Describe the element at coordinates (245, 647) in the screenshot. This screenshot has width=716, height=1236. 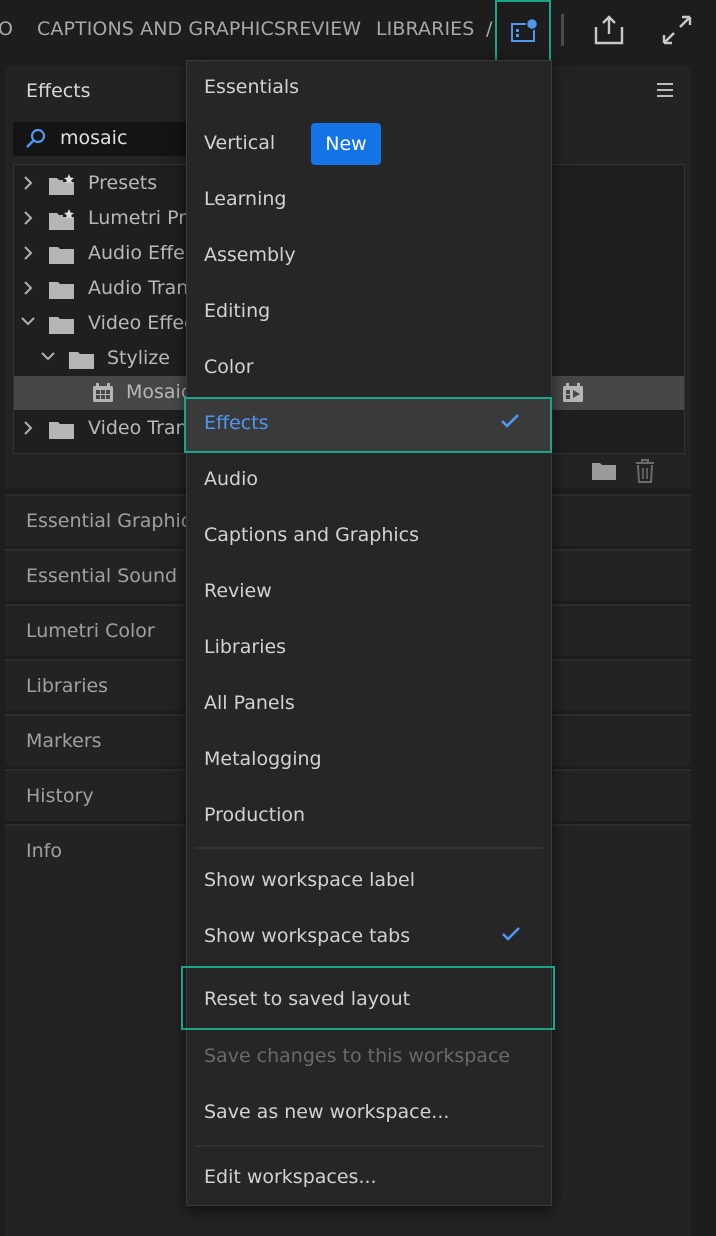
I see `menu-item-label: Libraries` at that location.